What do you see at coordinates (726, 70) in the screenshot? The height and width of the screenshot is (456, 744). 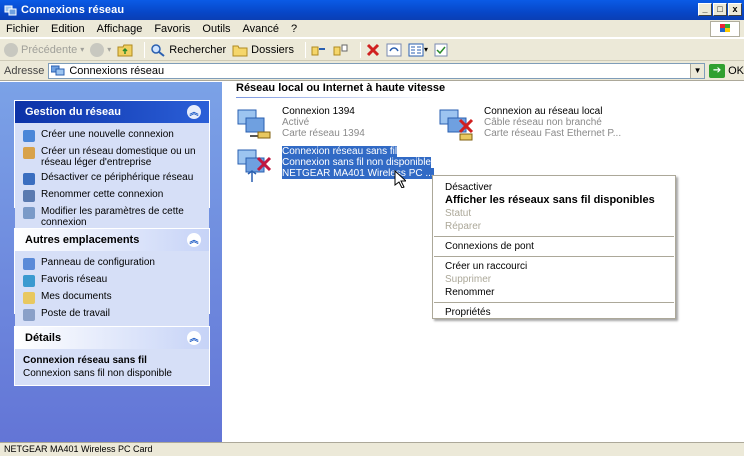 I see `go-button: ➔ OK` at bounding box center [726, 70].